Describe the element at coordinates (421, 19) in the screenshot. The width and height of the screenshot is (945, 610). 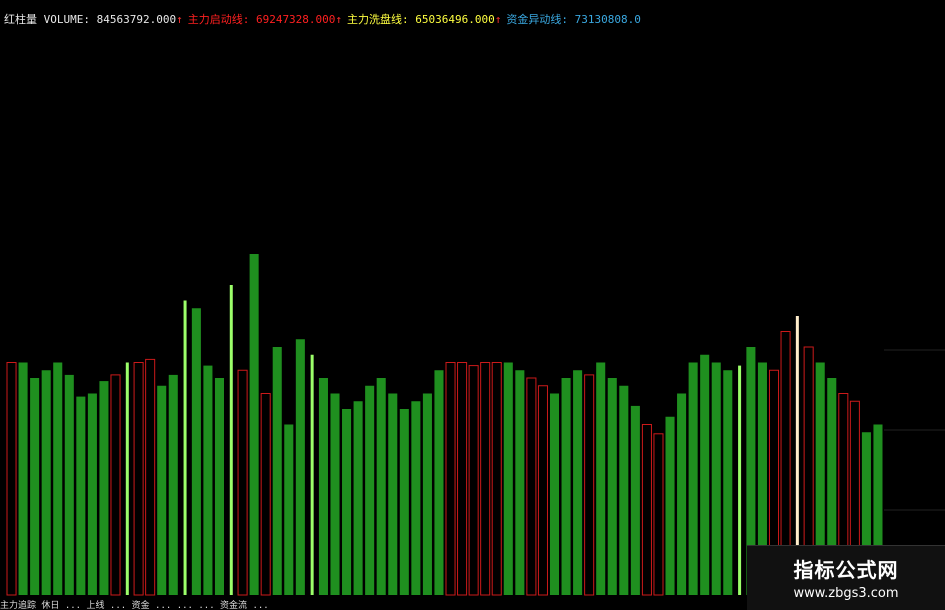
I see `legend-item: 主力洗盘线: 65036496.000` at that location.